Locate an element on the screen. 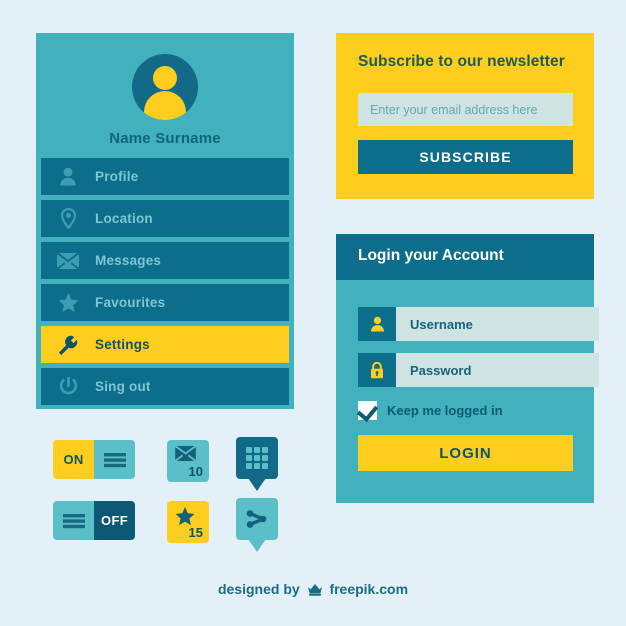 The width and height of the screenshot is (626, 626). messages-badge-tile: 10 is located at coordinates (188, 461).